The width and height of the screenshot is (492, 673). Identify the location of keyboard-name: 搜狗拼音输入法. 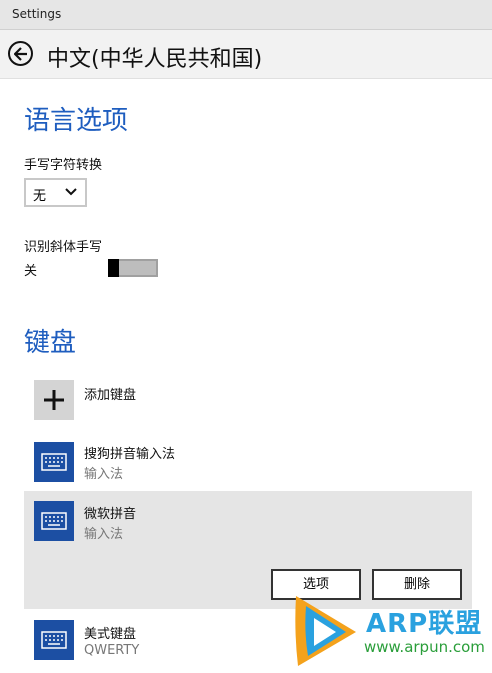
(130, 454).